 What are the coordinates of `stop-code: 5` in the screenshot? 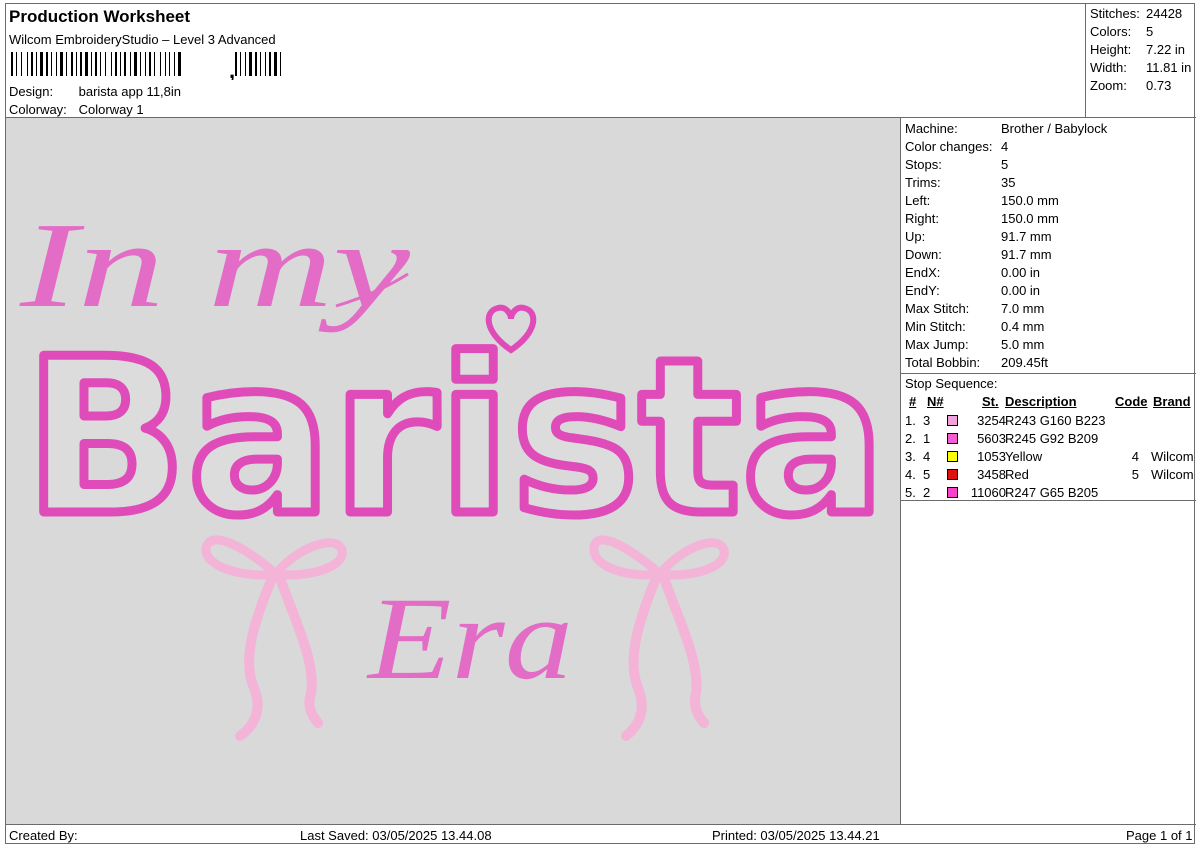 It's located at (1135, 474).